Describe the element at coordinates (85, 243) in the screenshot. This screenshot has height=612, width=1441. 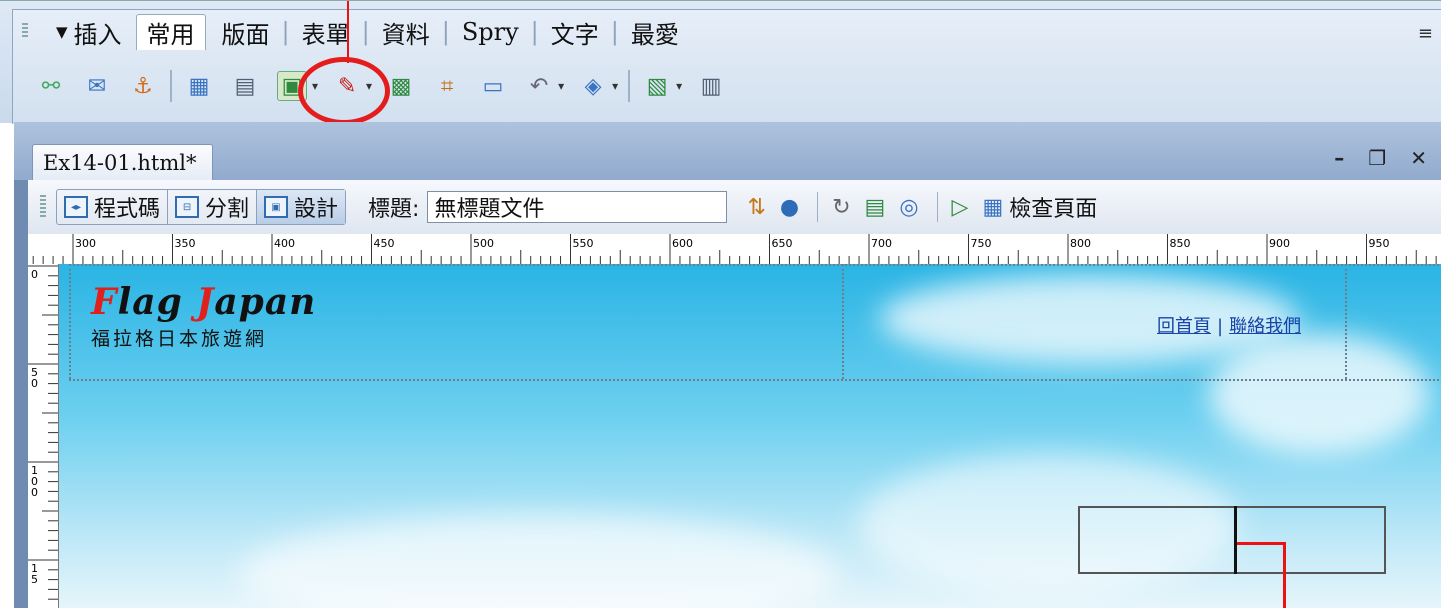
I see `ruler-label: 300` at that location.